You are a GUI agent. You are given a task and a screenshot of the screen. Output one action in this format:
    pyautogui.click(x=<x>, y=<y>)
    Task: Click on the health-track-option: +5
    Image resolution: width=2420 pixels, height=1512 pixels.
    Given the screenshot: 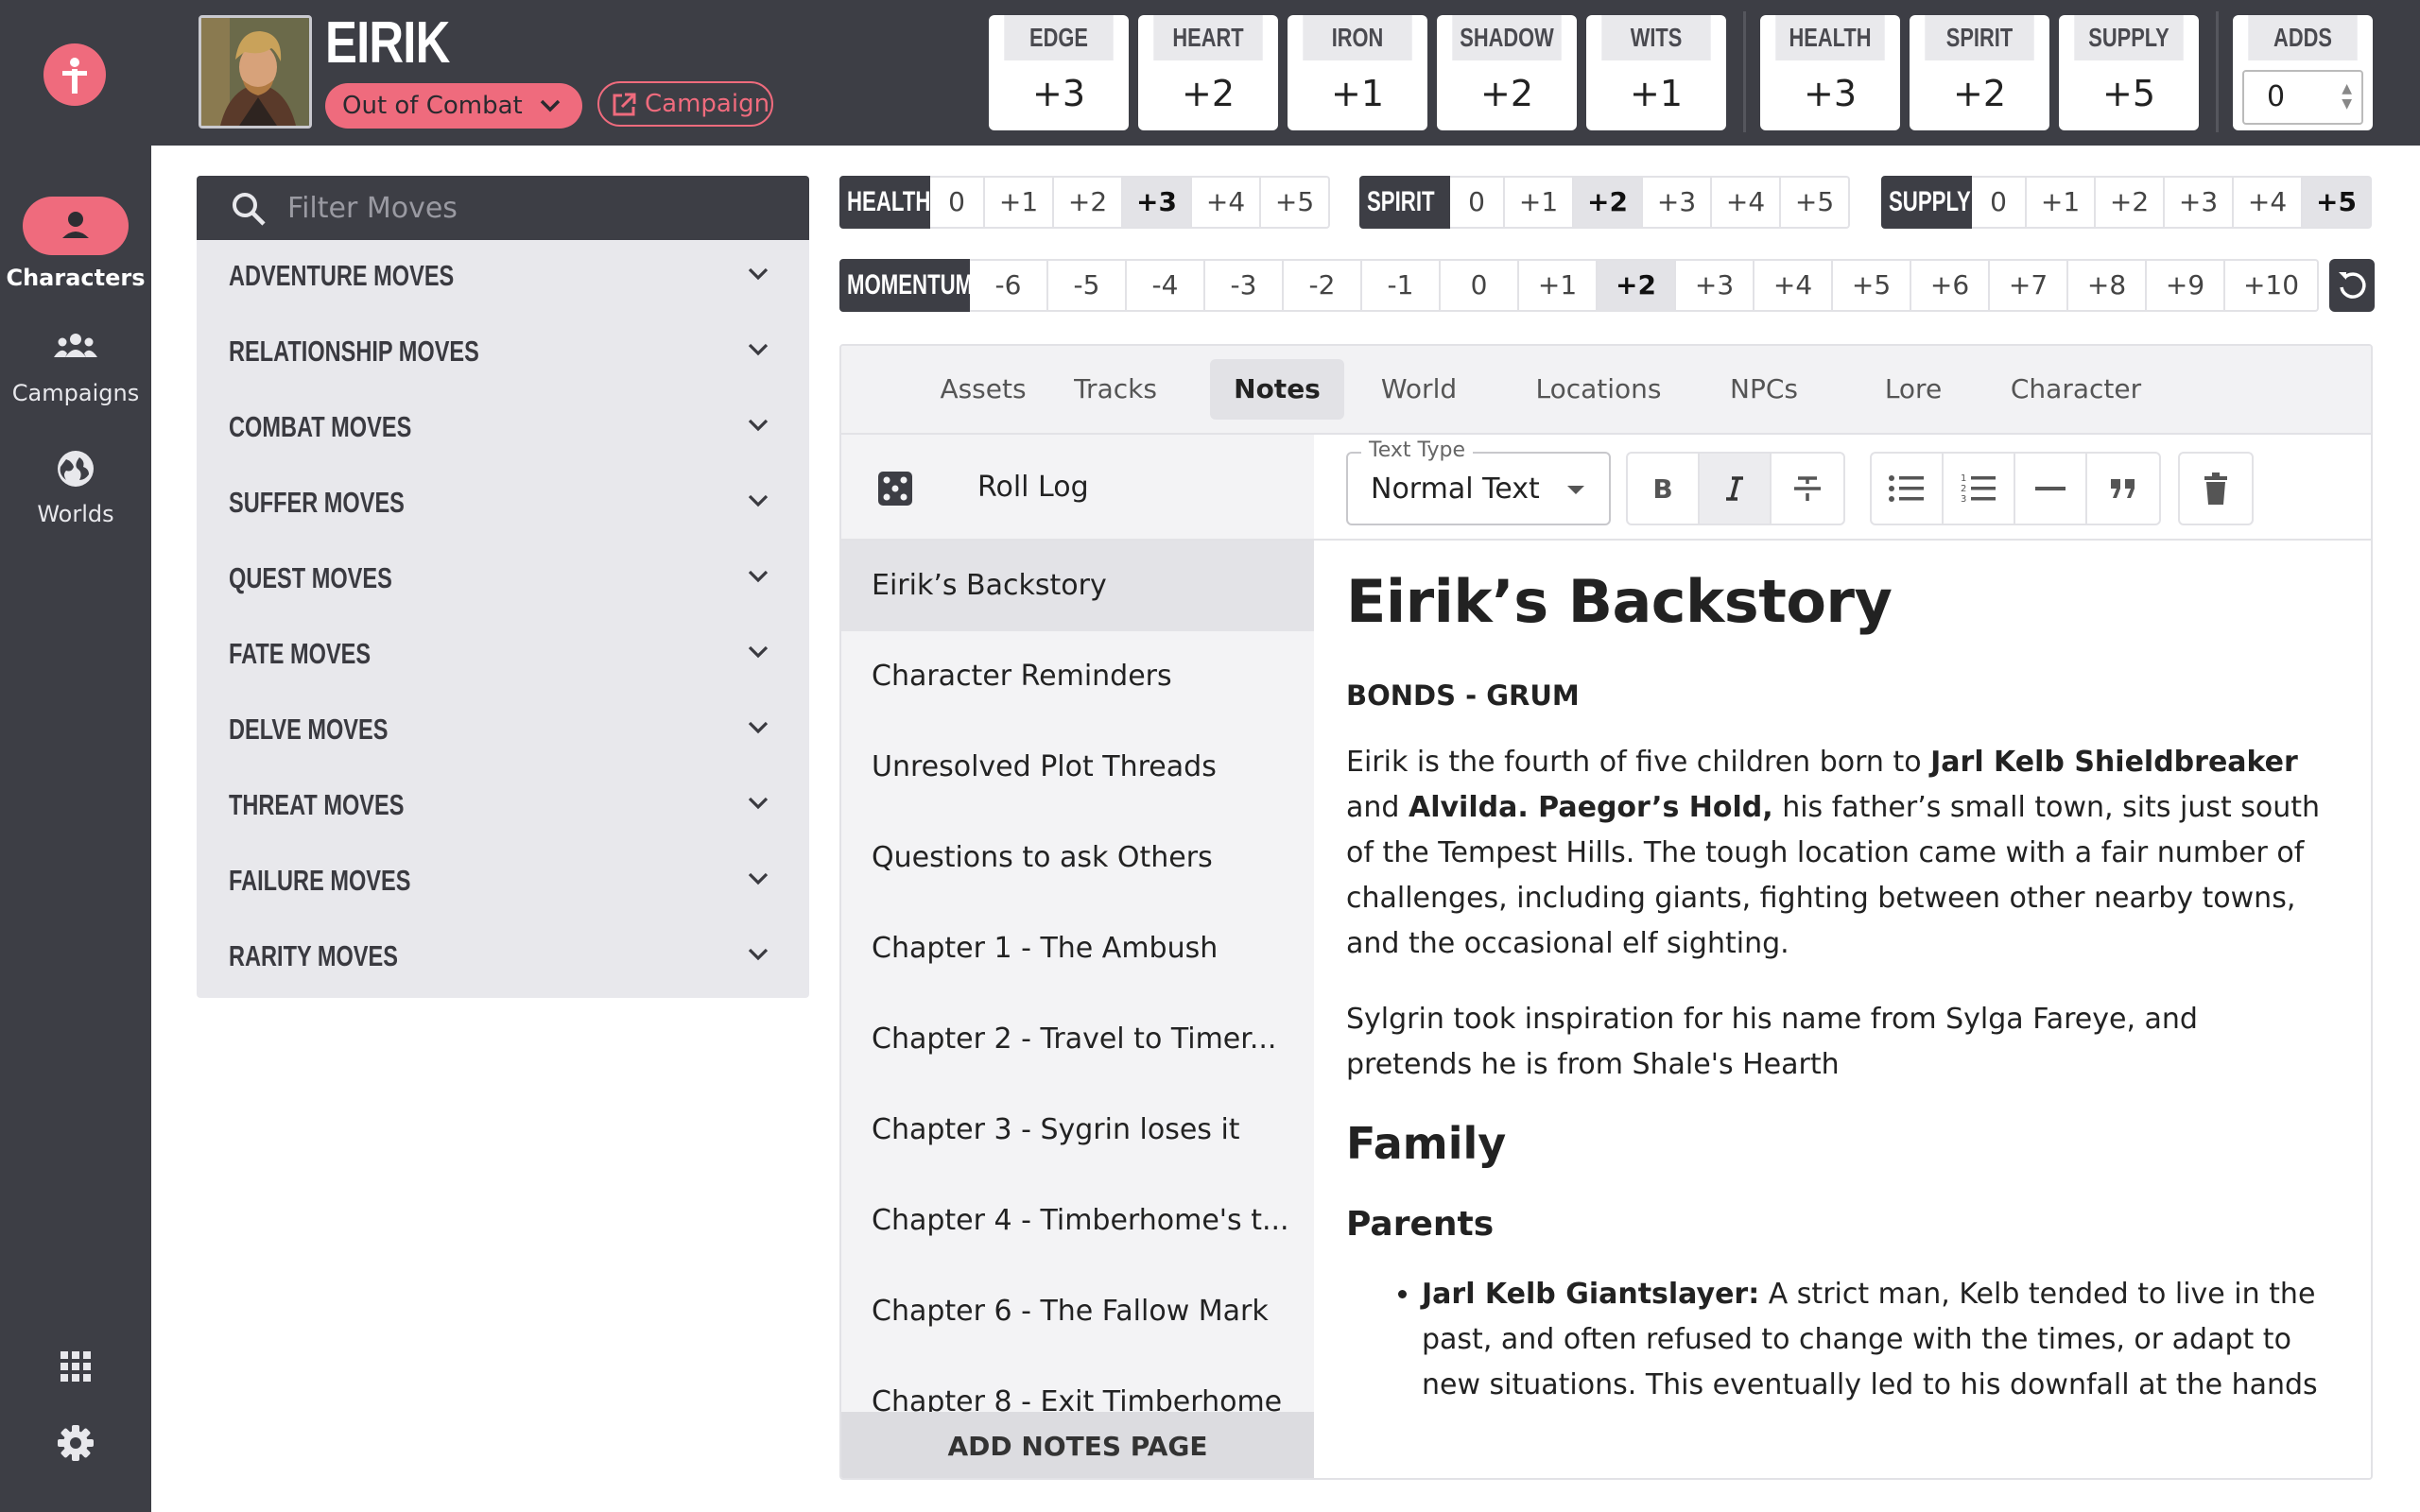 What is the action you would take?
    pyautogui.click(x=1295, y=202)
    